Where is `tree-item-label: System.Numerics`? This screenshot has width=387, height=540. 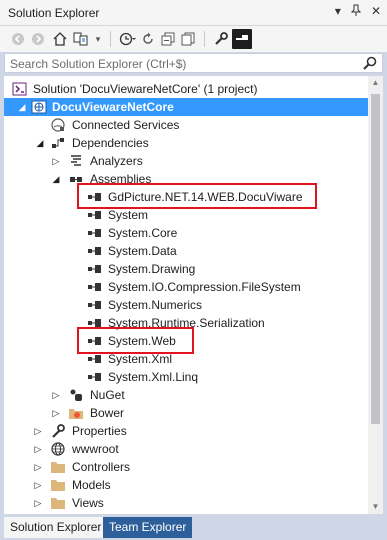
tree-item-label: System.Numerics is located at coordinates (155, 305).